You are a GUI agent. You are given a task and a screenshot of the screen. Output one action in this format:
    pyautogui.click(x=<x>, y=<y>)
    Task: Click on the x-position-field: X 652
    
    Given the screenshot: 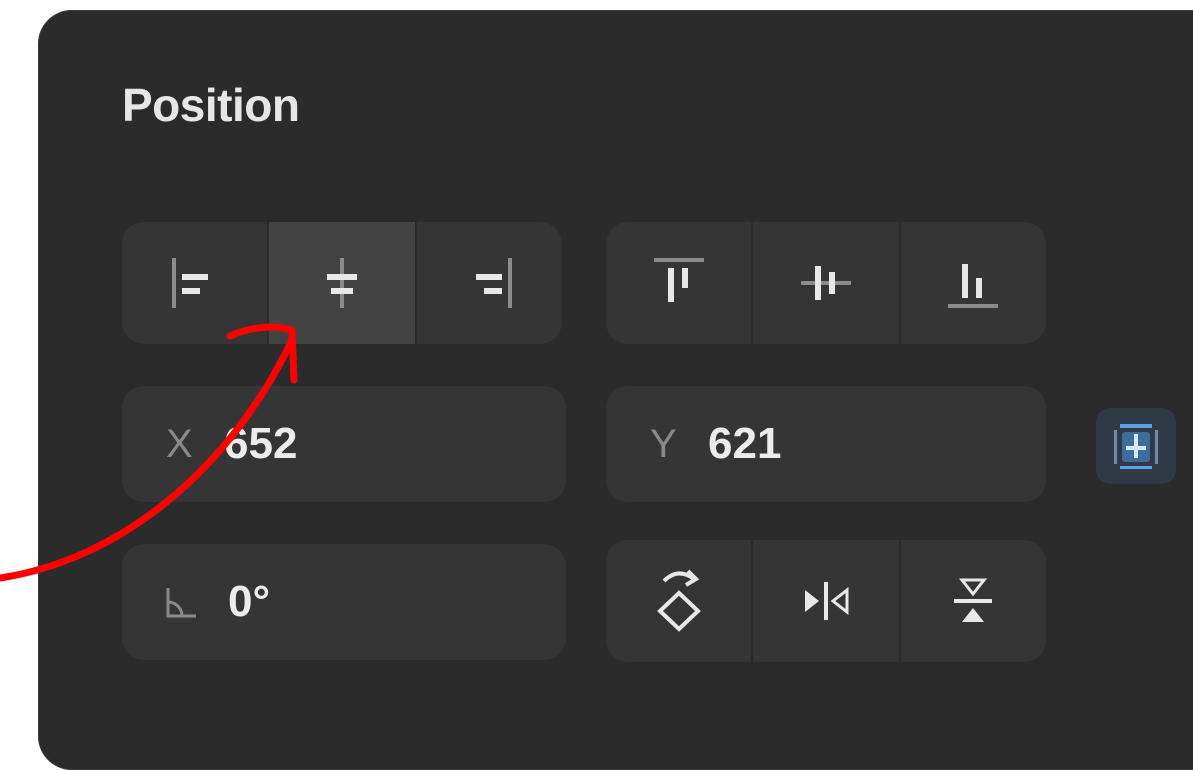 What is the action you would take?
    pyautogui.click(x=344, y=444)
    